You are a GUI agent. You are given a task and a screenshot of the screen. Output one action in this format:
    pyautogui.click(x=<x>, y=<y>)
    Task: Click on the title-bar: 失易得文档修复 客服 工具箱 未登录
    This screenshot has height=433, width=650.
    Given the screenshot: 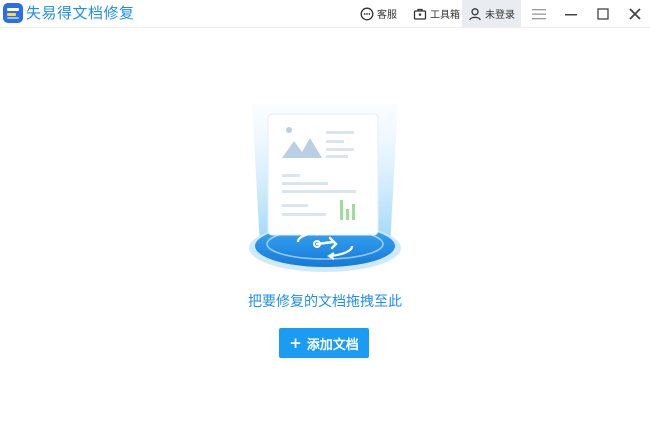 What is the action you would take?
    pyautogui.click(x=325, y=14)
    